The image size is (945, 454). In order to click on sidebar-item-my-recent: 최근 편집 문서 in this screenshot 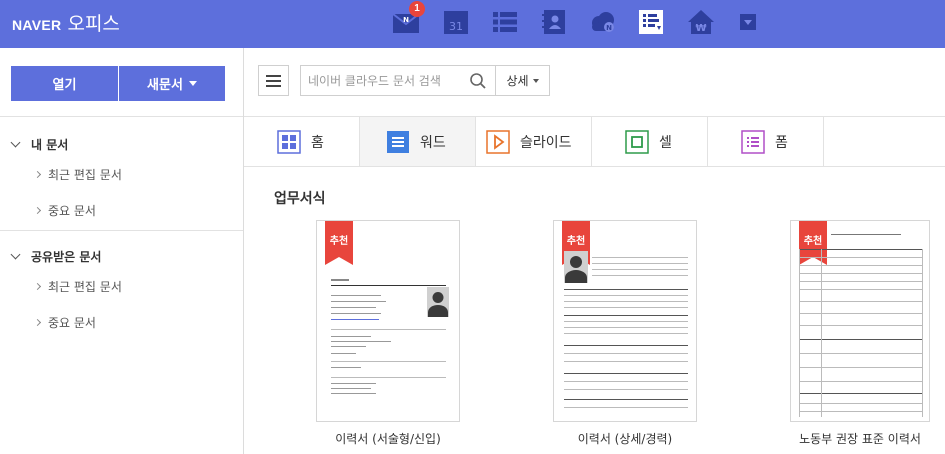, I will do `click(77, 174)`.